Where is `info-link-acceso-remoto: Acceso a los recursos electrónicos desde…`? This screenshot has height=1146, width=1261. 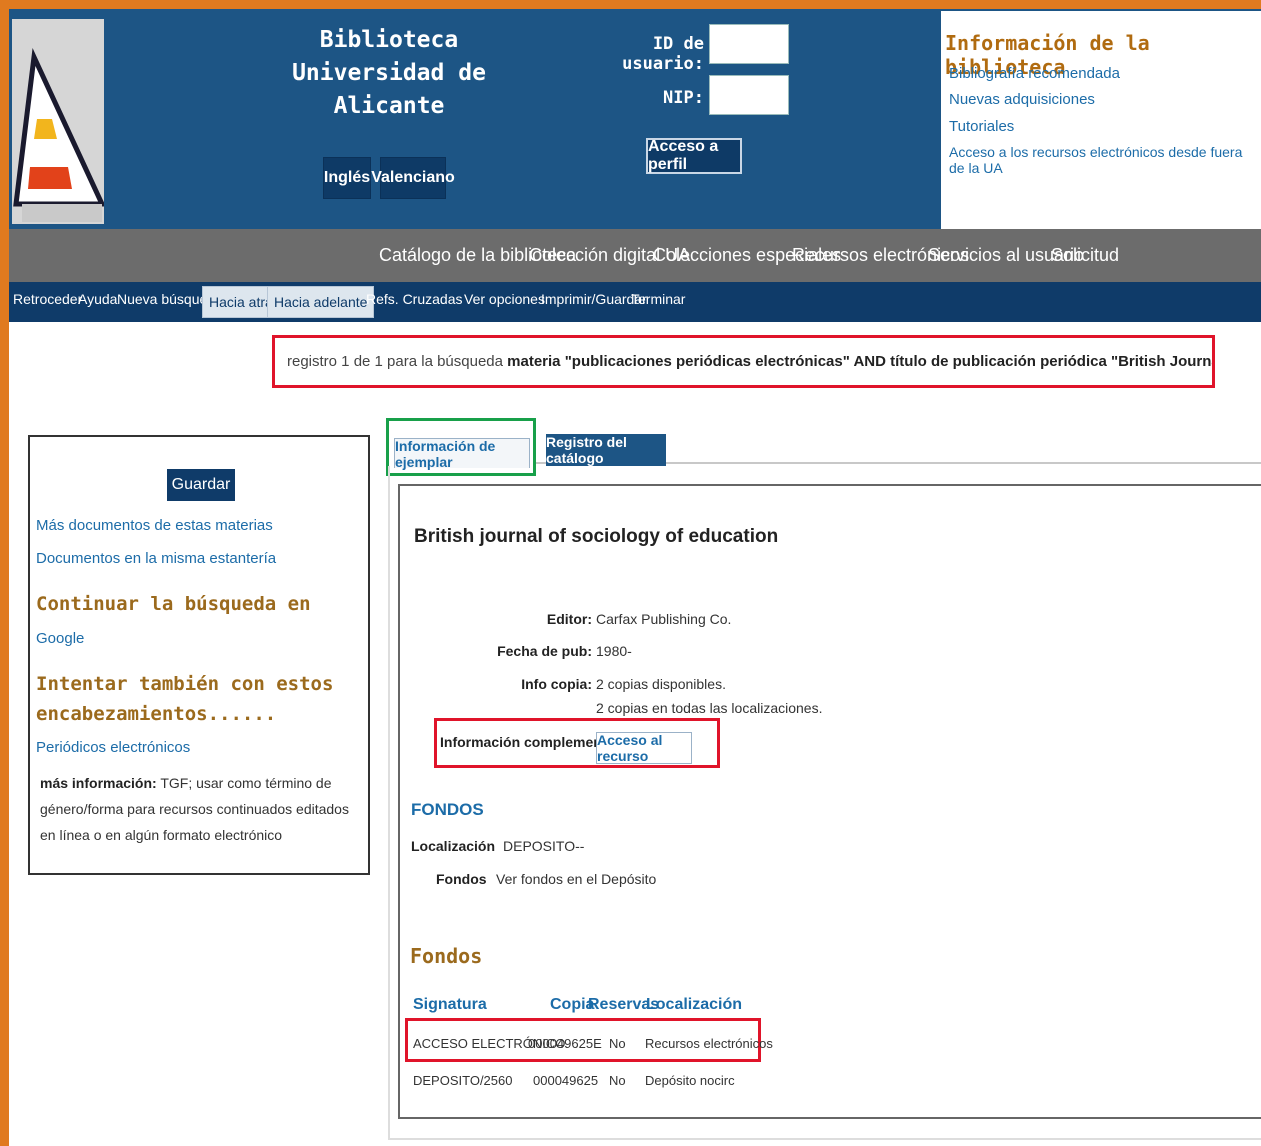
info-link-acceso-remoto: Acceso a los recursos electrónicos desde… is located at coordinates (1105, 160).